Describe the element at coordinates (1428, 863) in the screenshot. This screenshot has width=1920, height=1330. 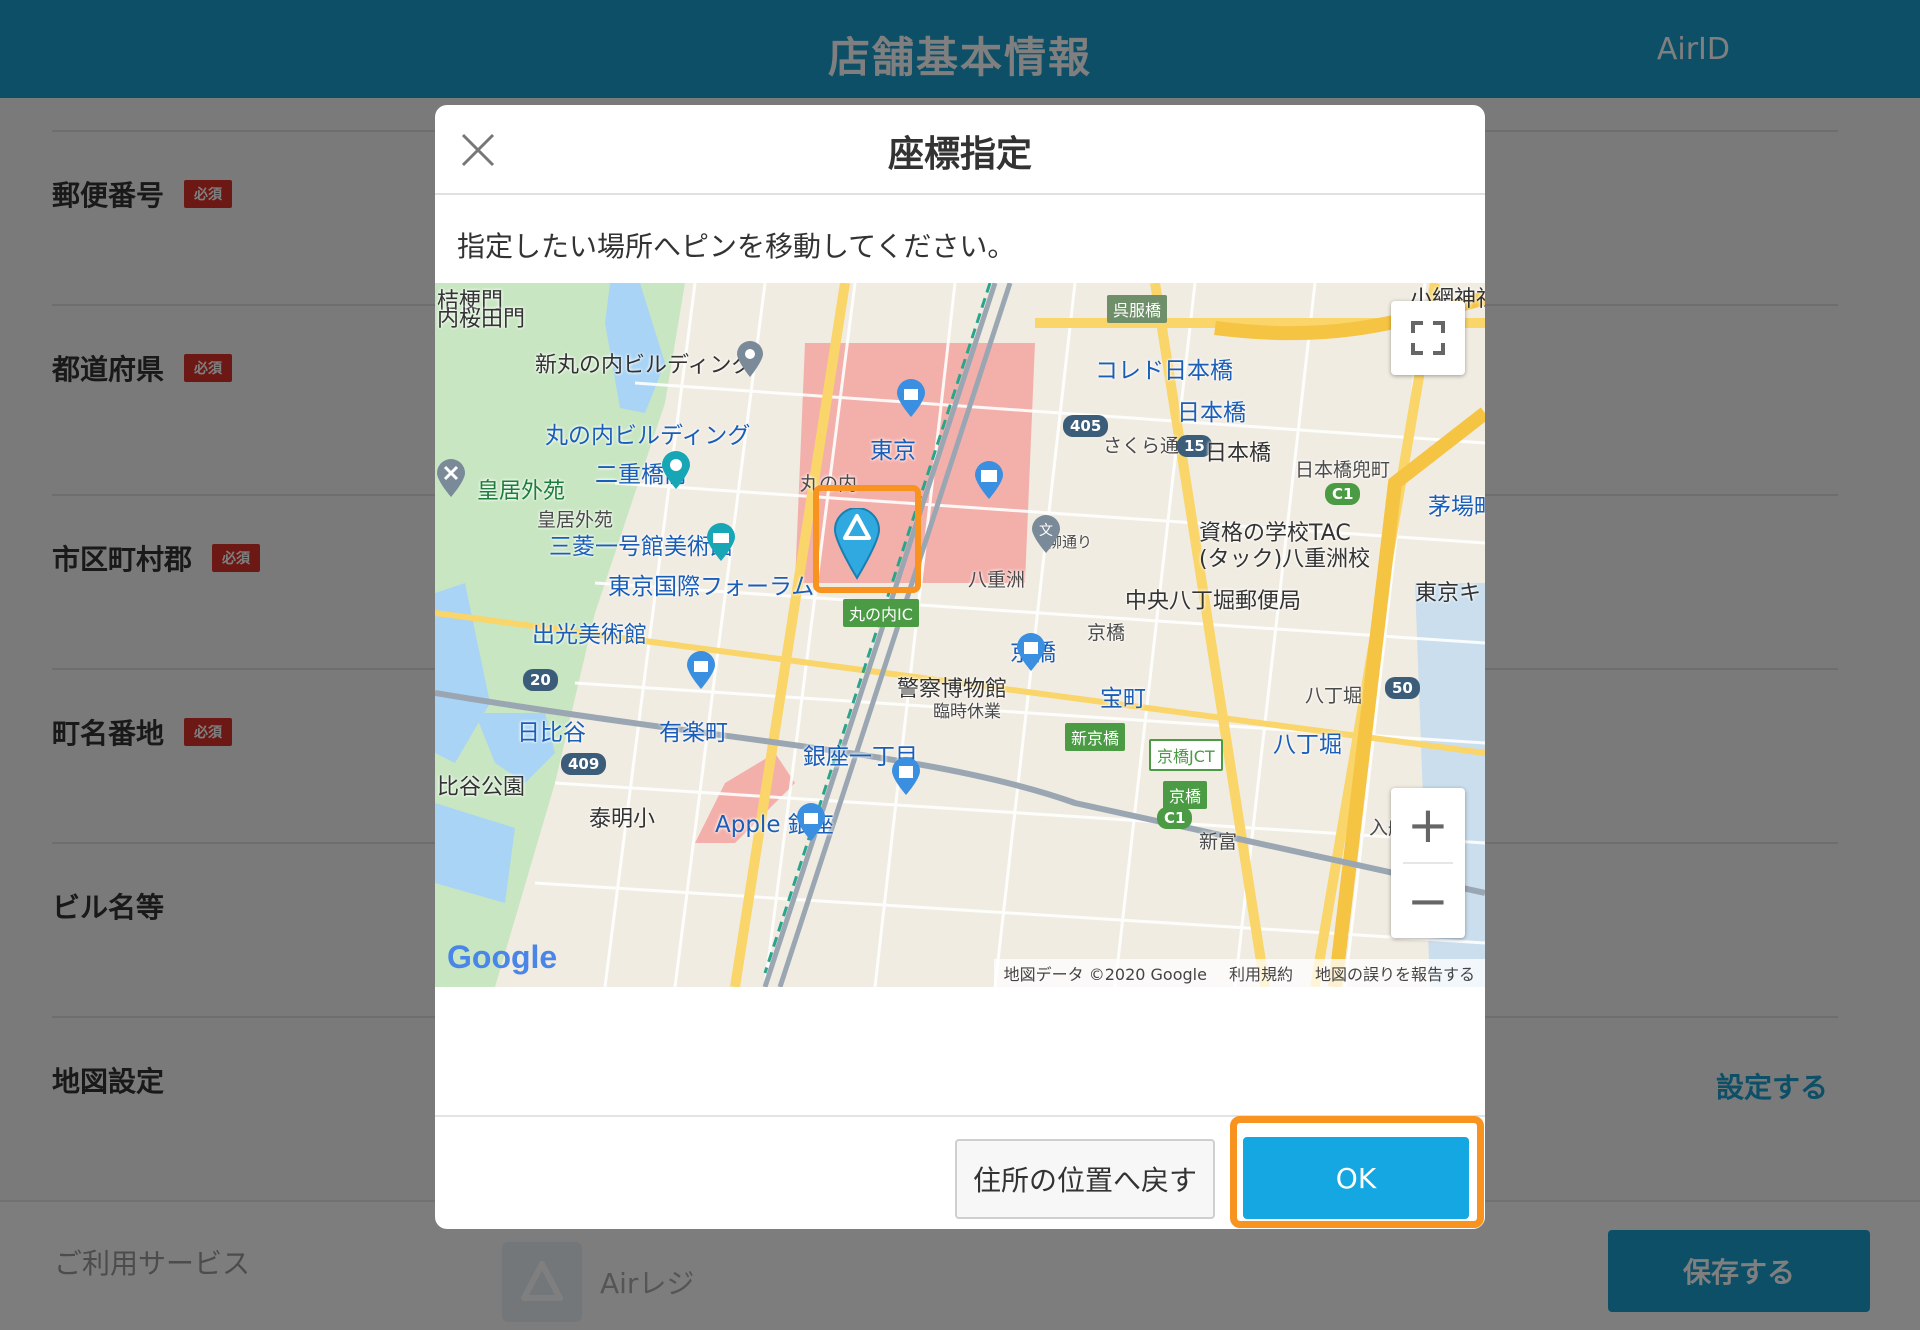
I see `zoom-control: + −` at that location.